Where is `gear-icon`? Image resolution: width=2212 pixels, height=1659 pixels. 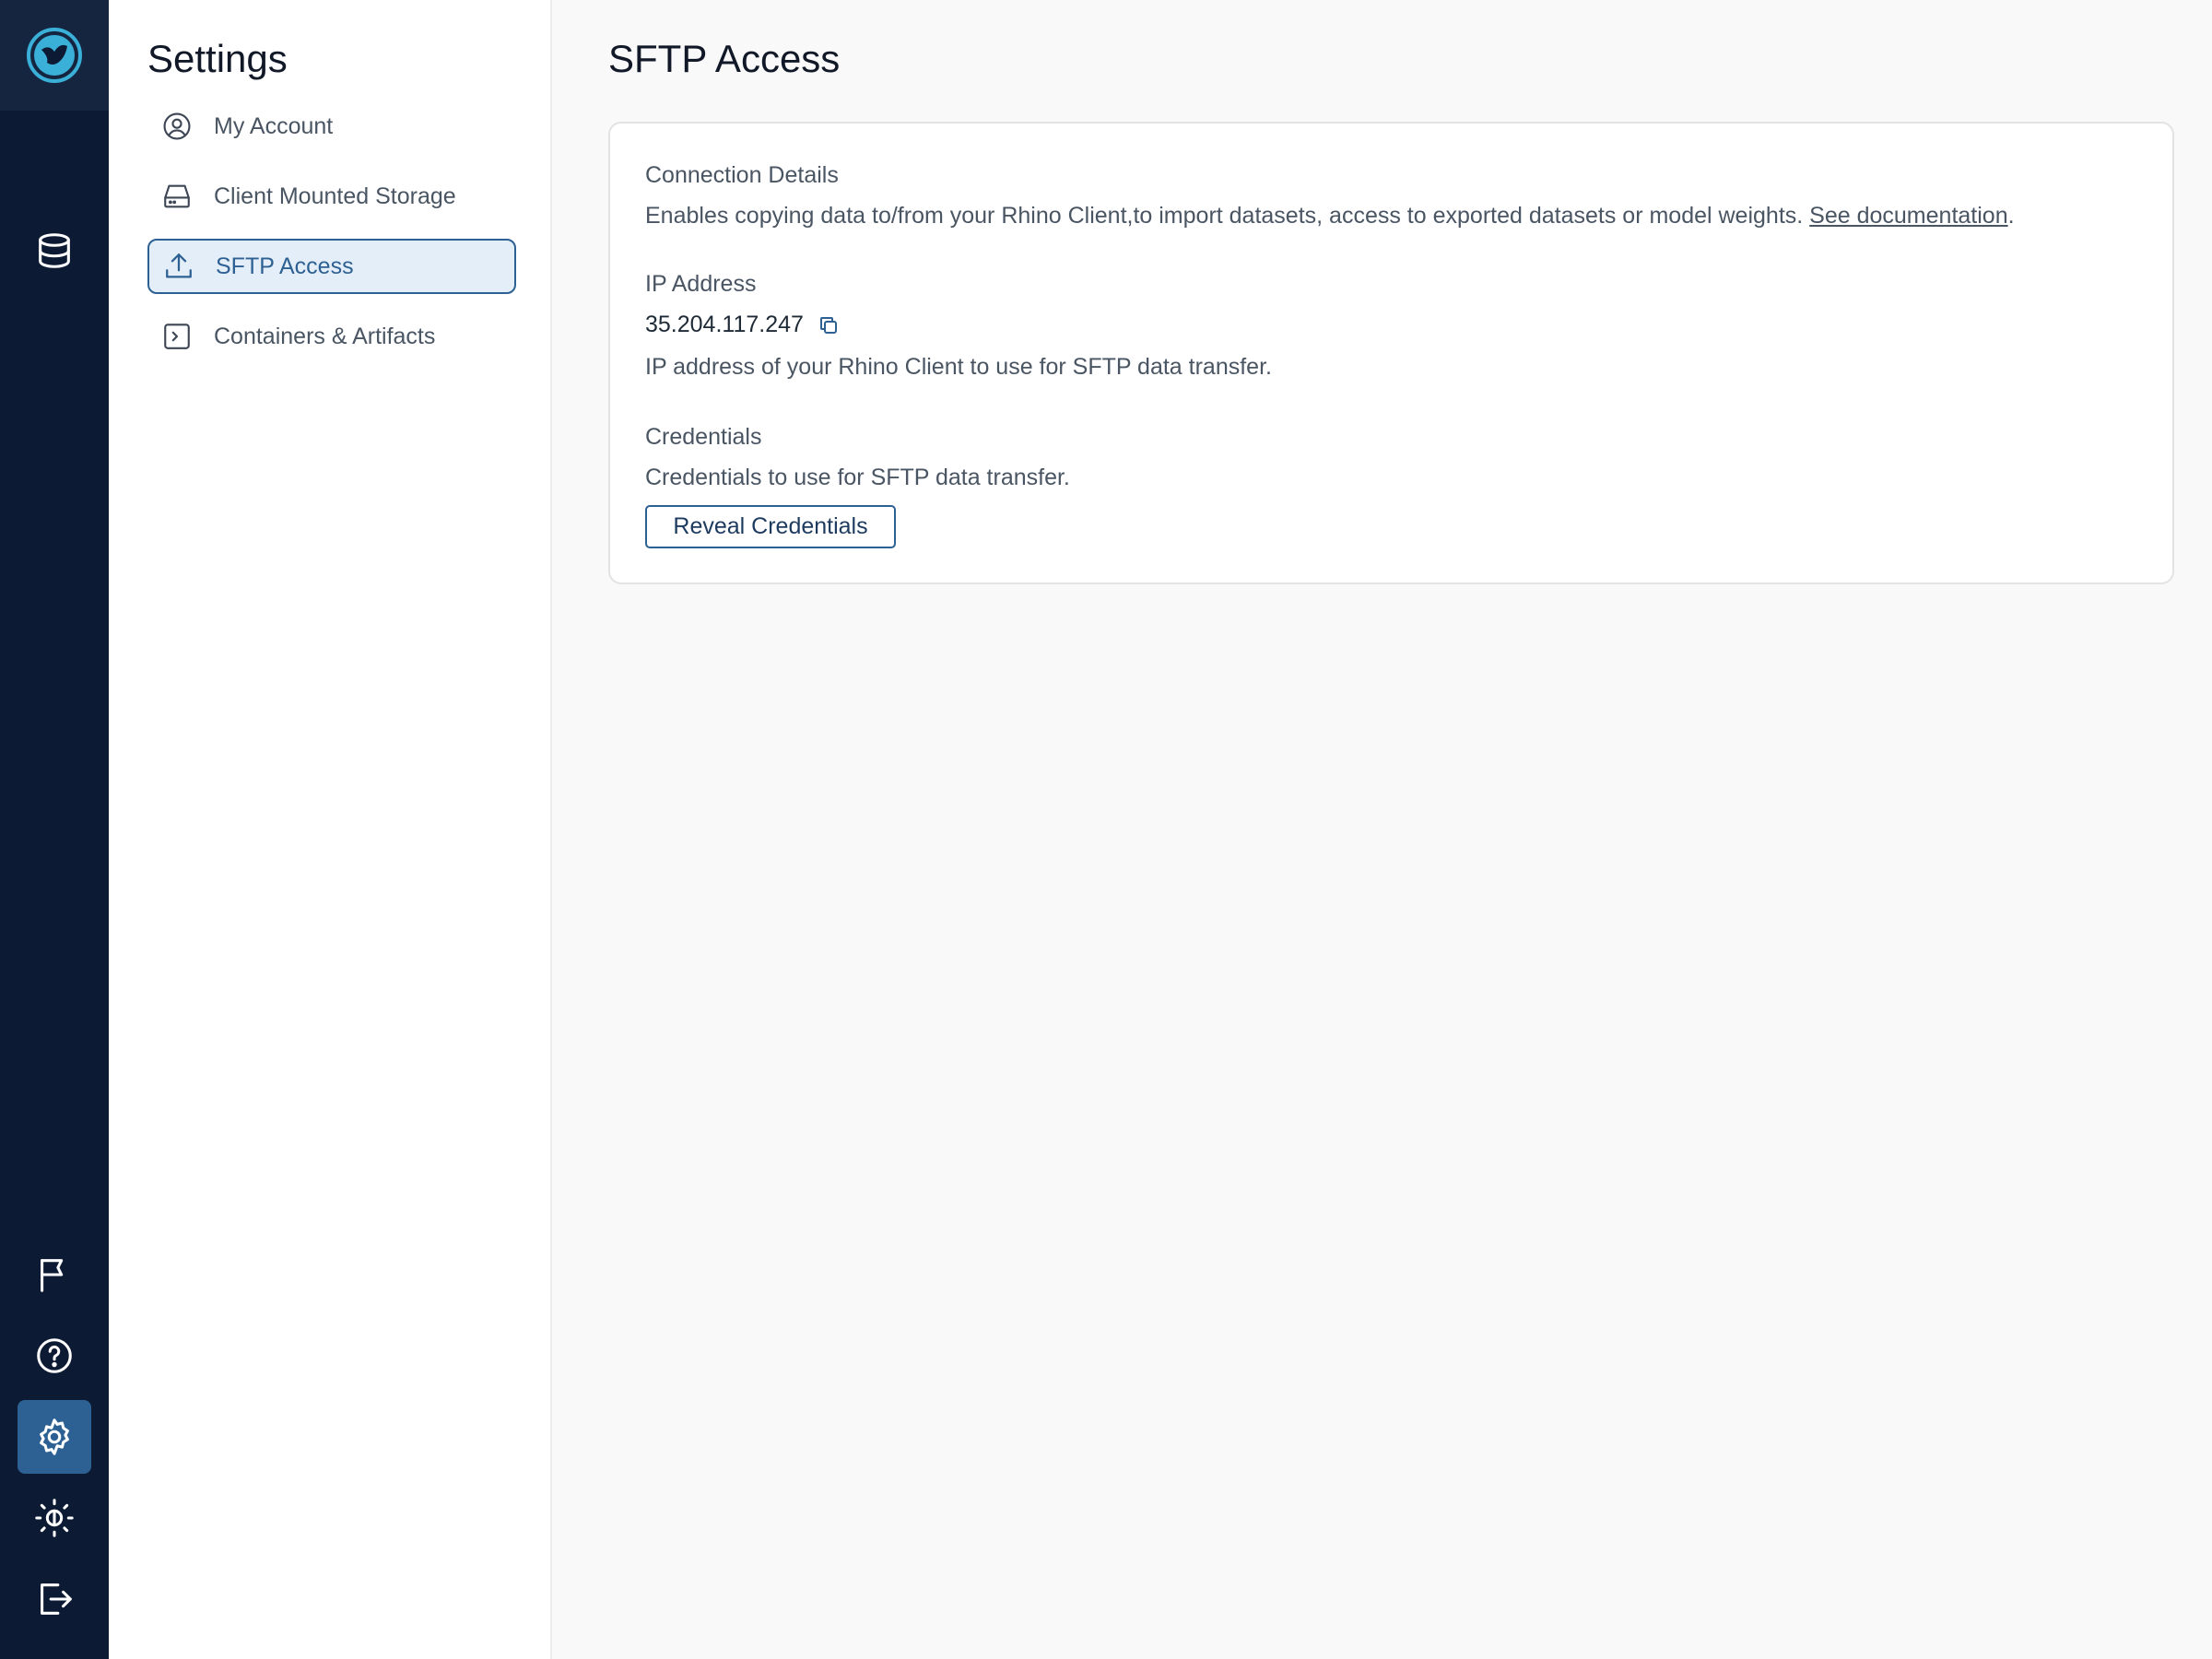
gear-icon is located at coordinates (54, 1436).